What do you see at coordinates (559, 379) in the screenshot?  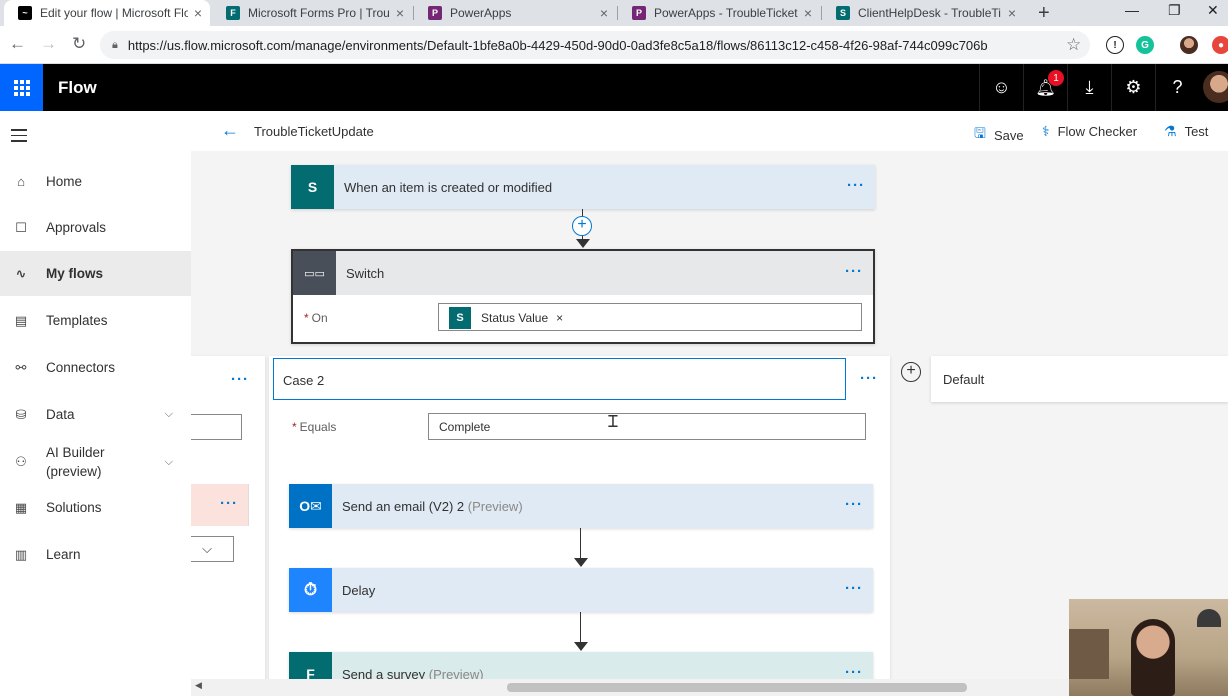 I see `case-2-title-box: Case 2` at bounding box center [559, 379].